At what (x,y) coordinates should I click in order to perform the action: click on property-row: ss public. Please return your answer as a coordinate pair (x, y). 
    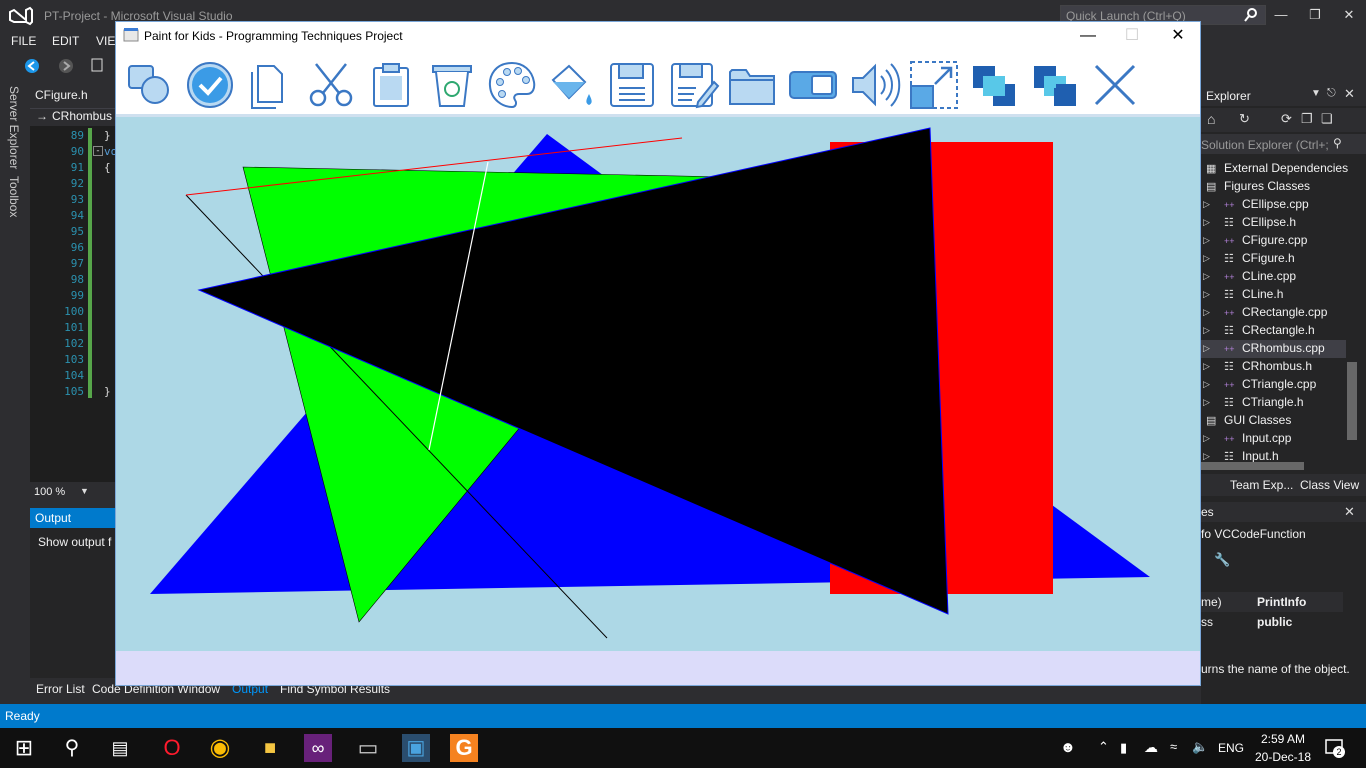
    Looking at the image, I should click on (1272, 622).